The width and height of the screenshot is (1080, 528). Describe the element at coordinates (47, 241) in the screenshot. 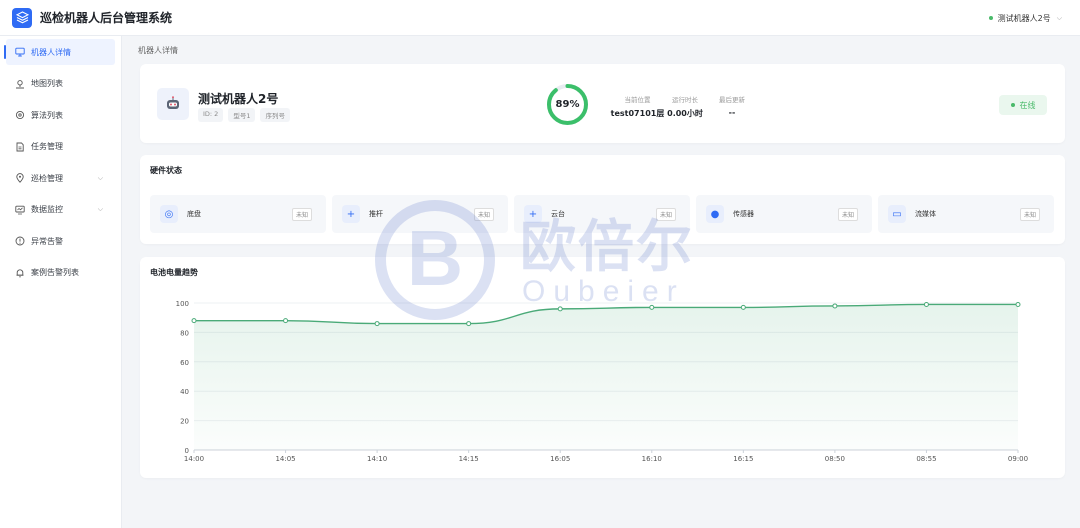

I see `sidebar-item-label: 异常告警` at that location.